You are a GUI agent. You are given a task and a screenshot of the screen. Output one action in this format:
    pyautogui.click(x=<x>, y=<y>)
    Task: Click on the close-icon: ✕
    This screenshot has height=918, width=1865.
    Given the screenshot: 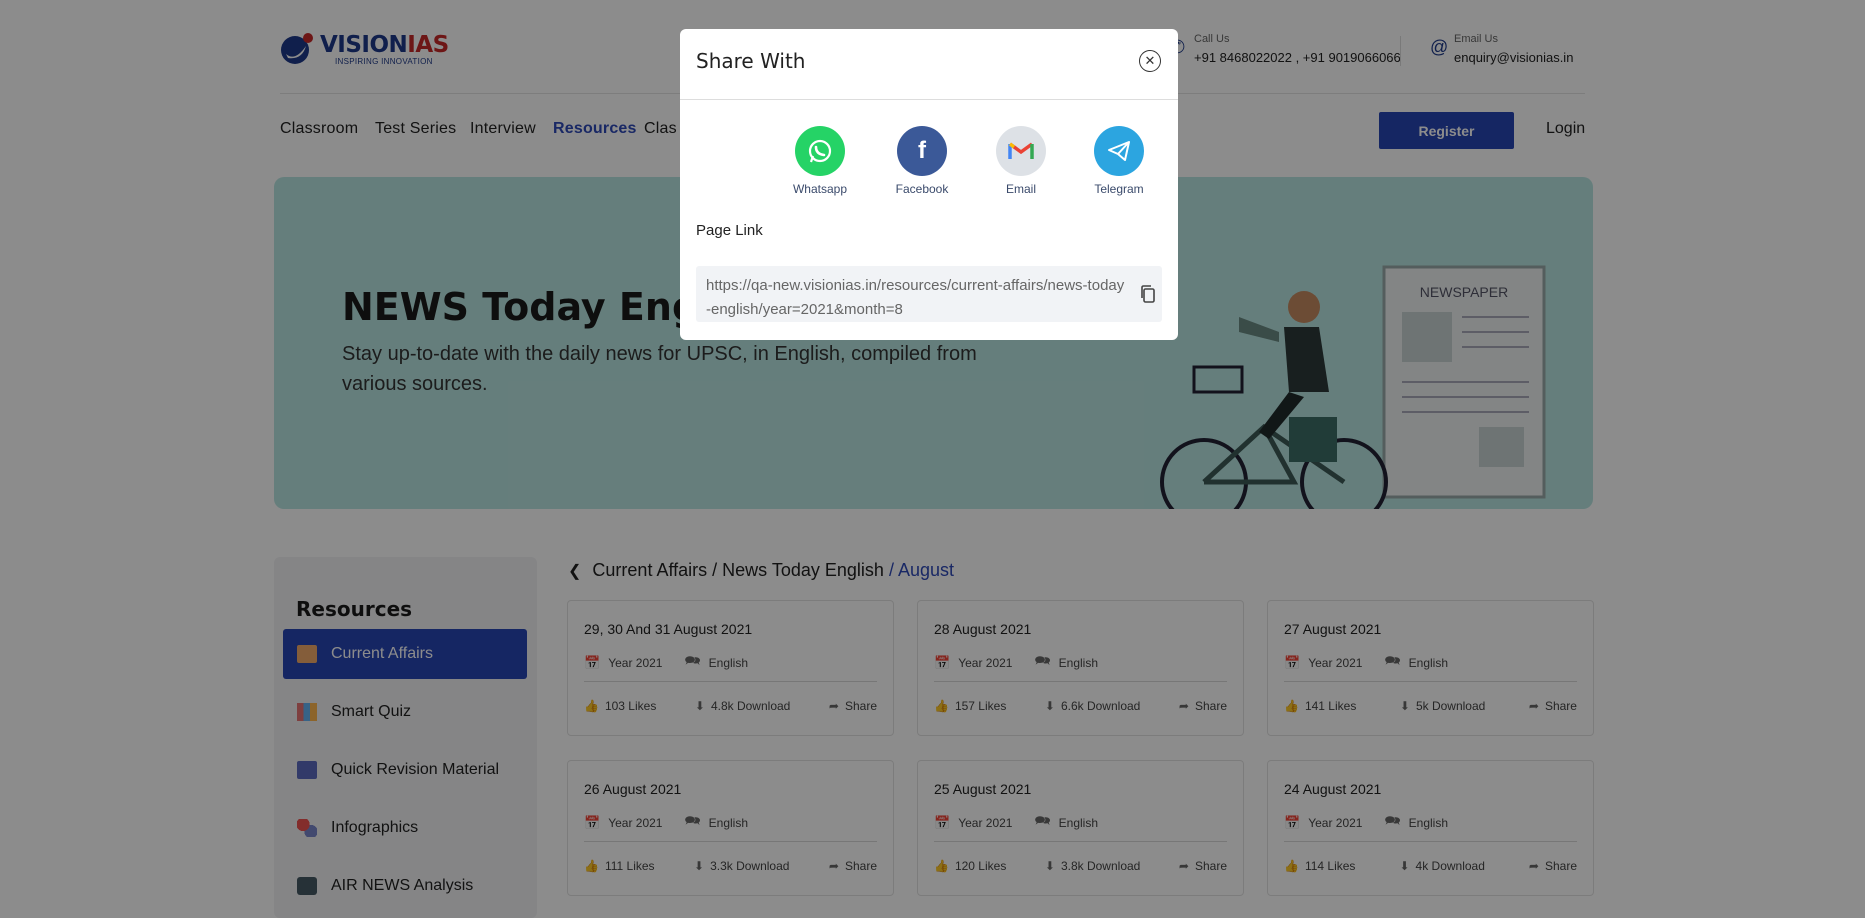 What is the action you would take?
    pyautogui.click(x=1150, y=61)
    